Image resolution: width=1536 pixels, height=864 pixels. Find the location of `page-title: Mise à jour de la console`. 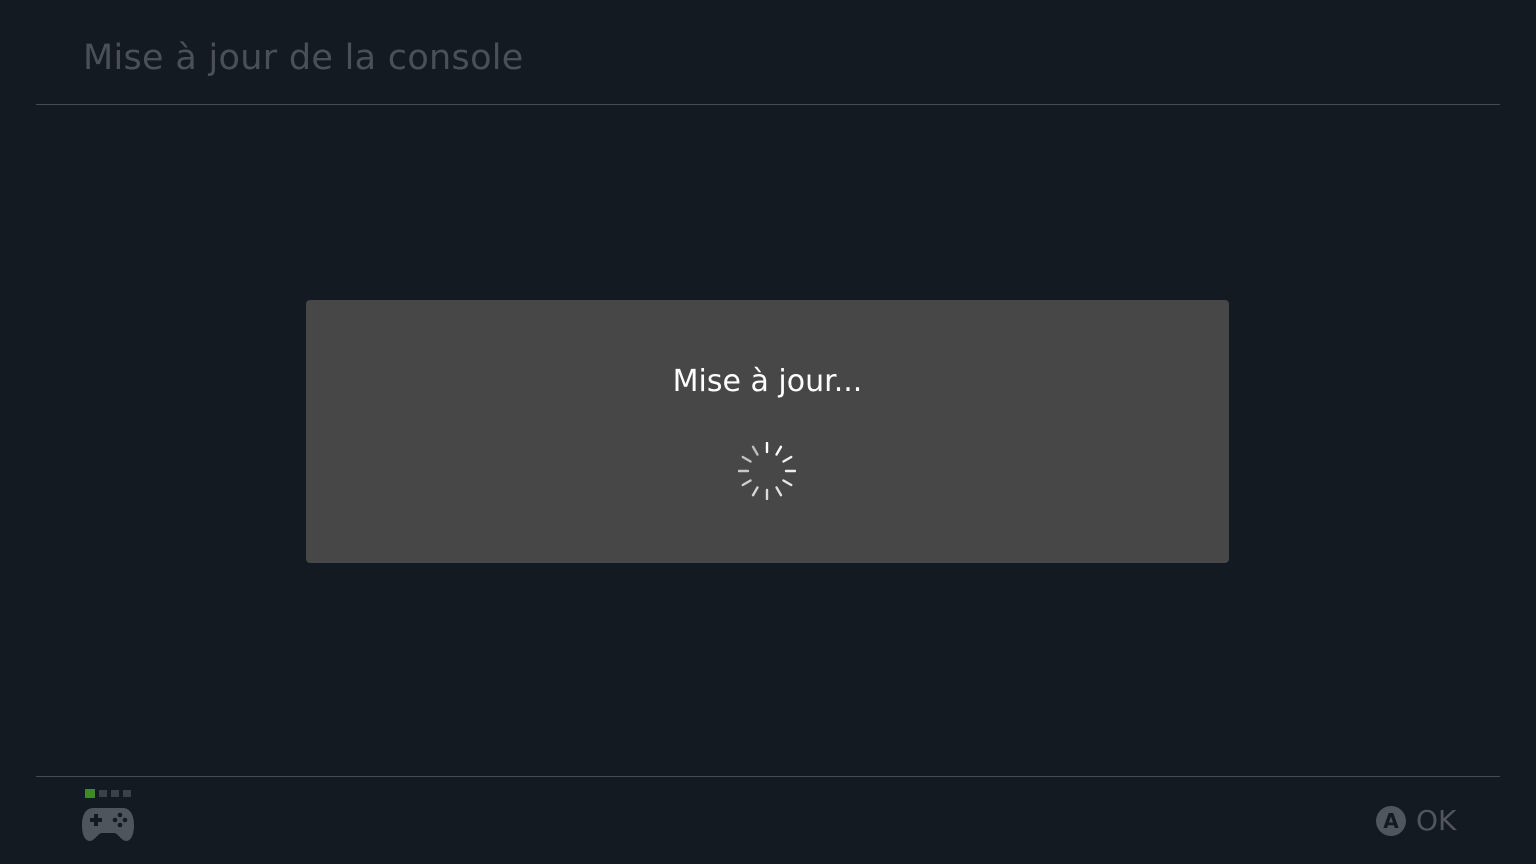

page-title: Mise à jour de la console is located at coordinates (303, 58).